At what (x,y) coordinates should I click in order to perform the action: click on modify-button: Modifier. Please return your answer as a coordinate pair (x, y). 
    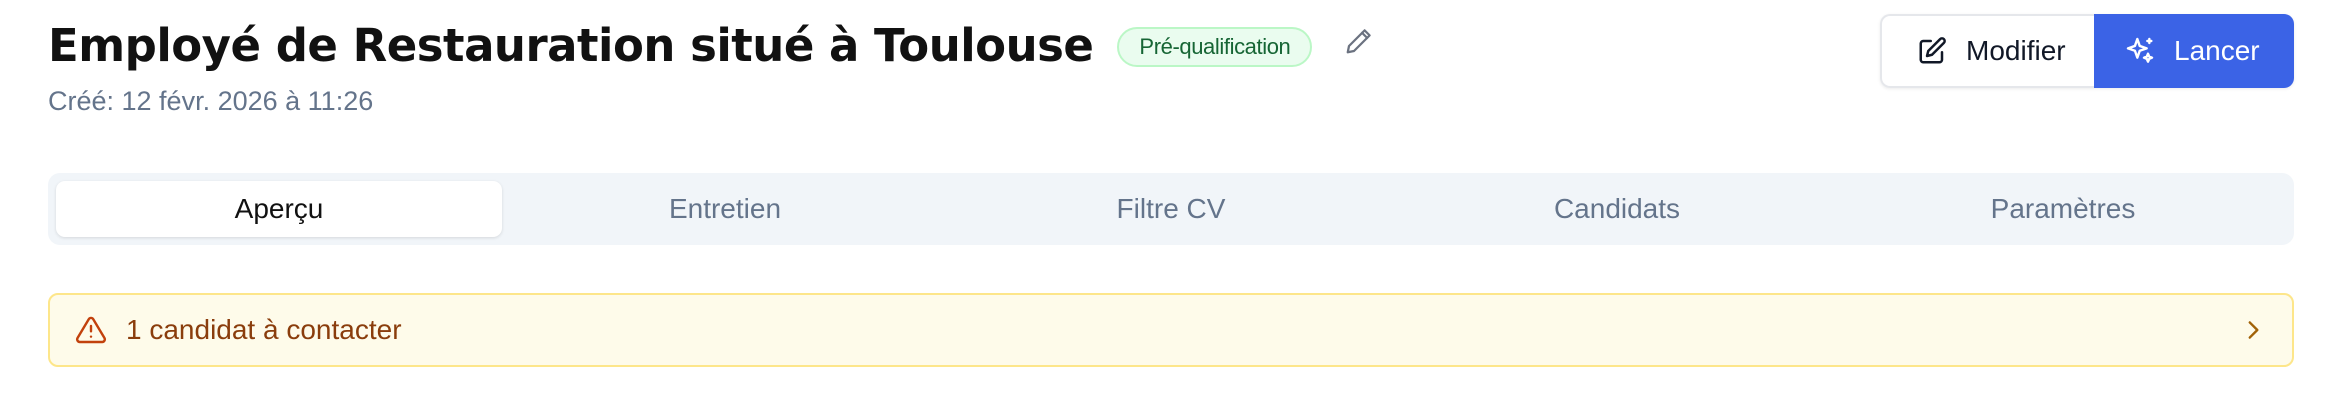
    Looking at the image, I should click on (1987, 51).